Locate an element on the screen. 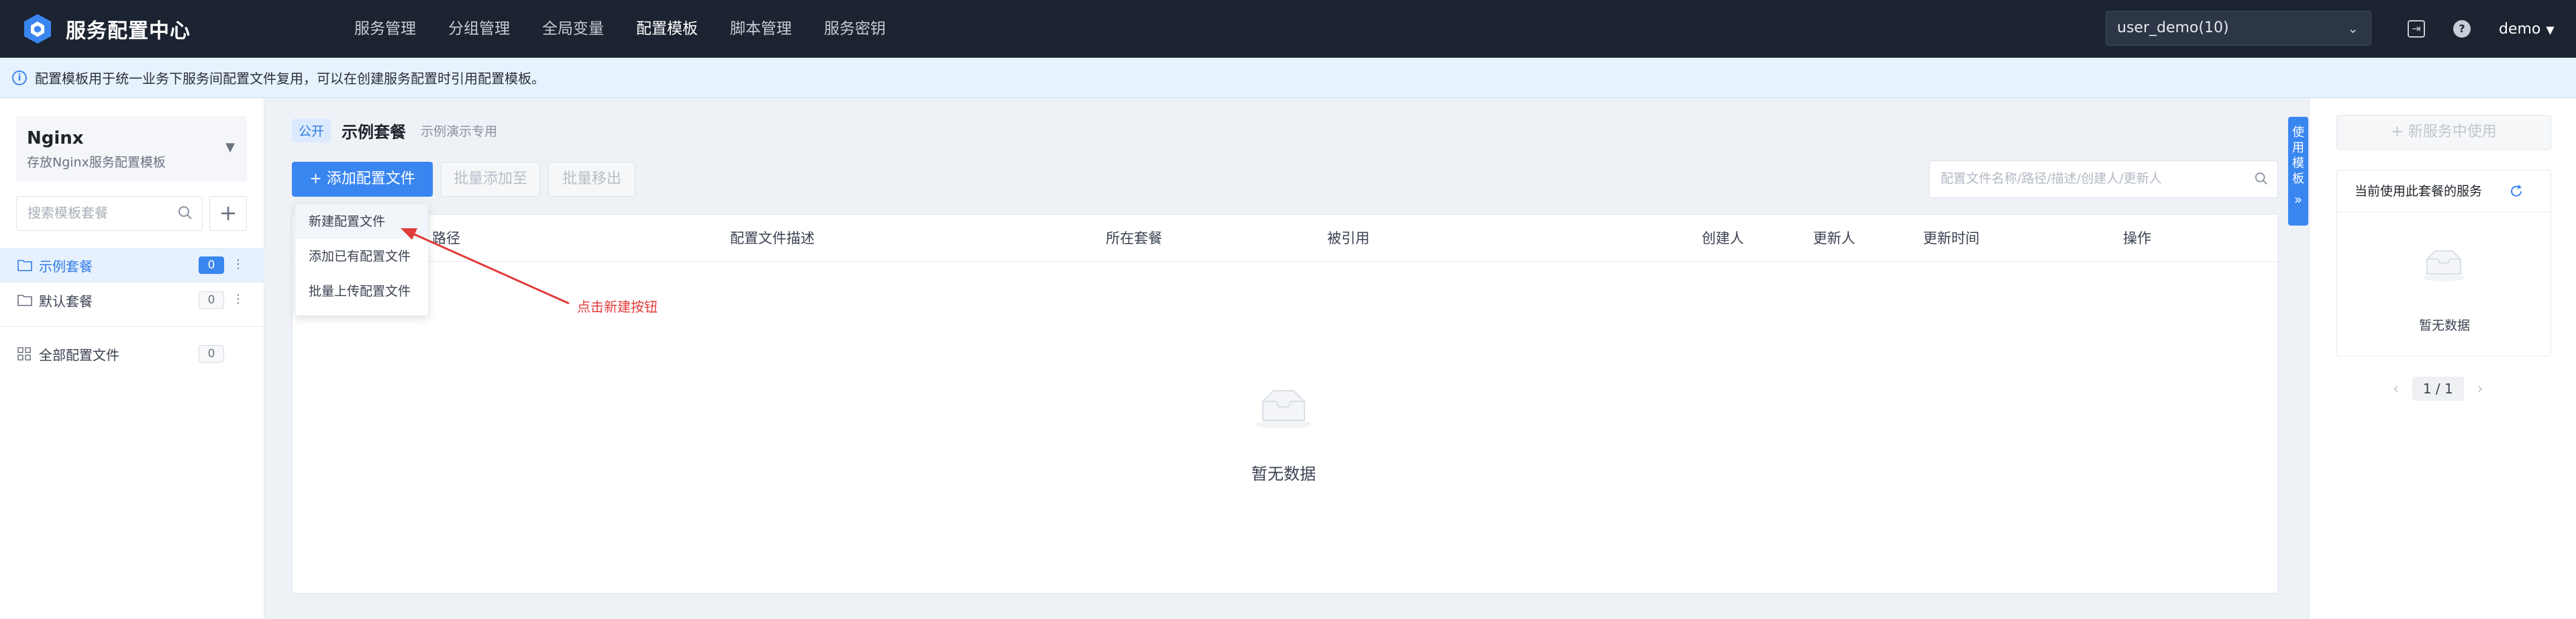  suite-search-input is located at coordinates (84, 213).